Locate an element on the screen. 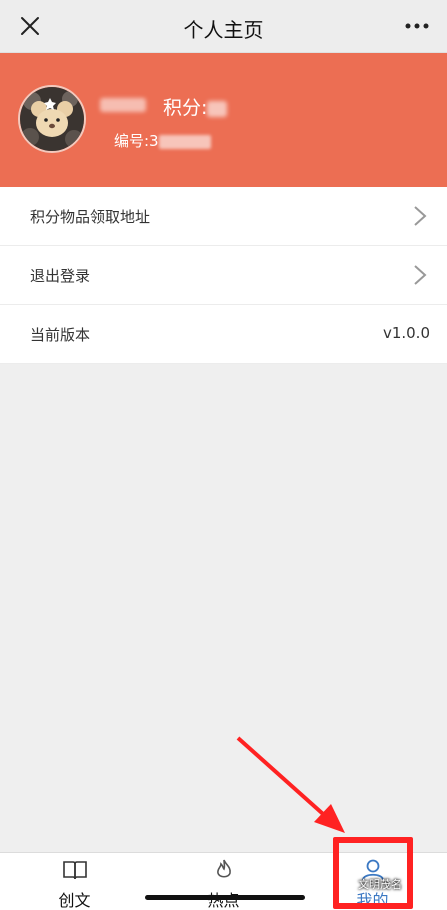 This screenshot has width=447, height=910. user-id: 编号:3 is located at coordinates (162, 140).